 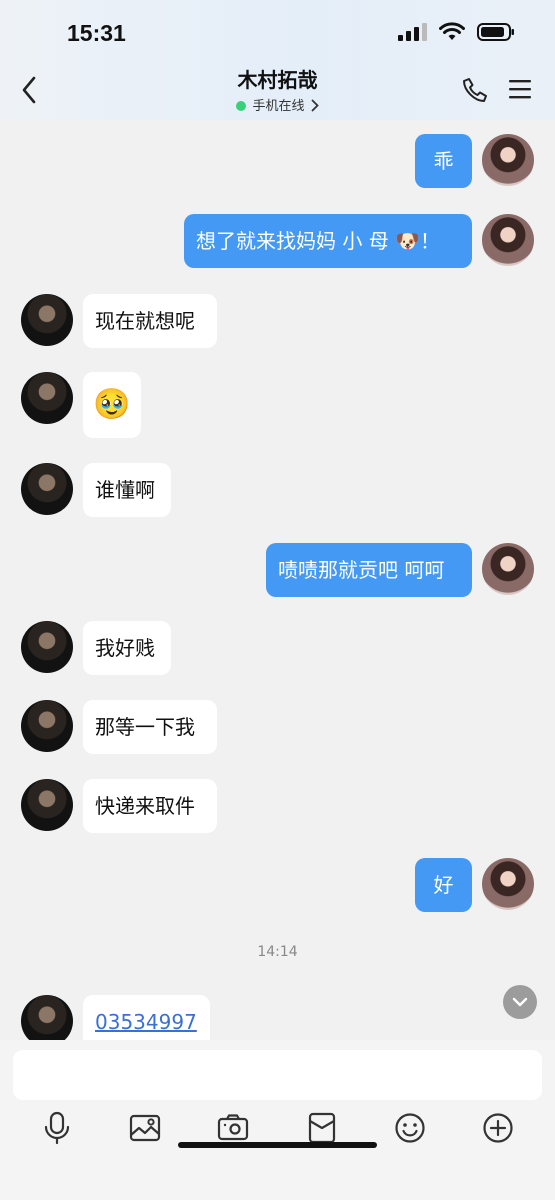 I want to click on message-bubble-received: 🥹, so click(x=112, y=405).